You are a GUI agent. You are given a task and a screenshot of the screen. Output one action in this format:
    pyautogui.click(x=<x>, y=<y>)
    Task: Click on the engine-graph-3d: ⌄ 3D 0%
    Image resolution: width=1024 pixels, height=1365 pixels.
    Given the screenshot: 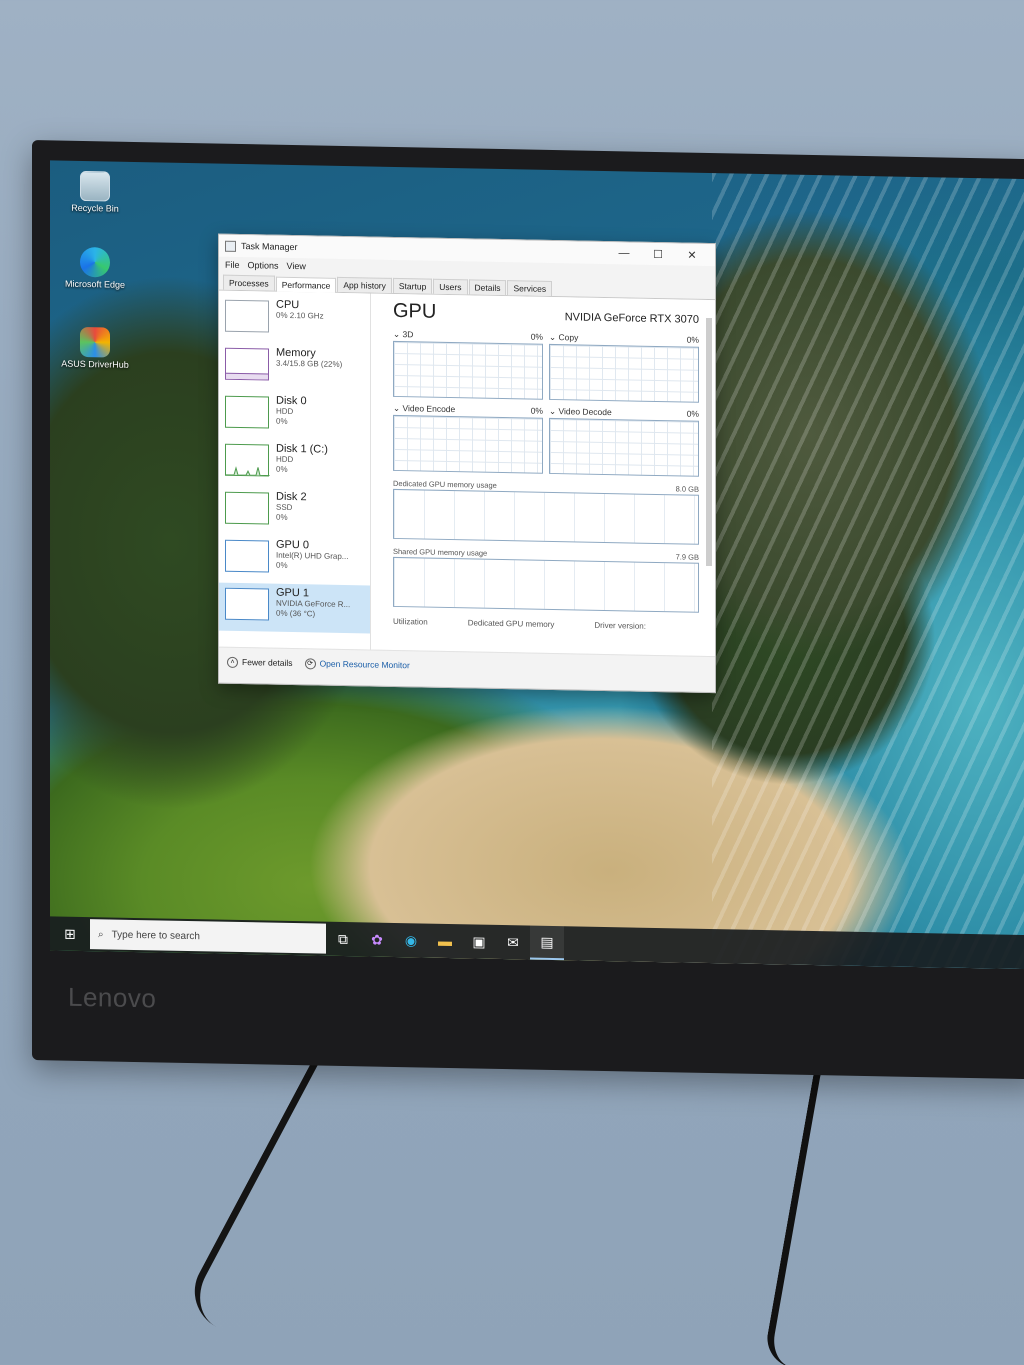 What is the action you would take?
    pyautogui.click(x=468, y=364)
    